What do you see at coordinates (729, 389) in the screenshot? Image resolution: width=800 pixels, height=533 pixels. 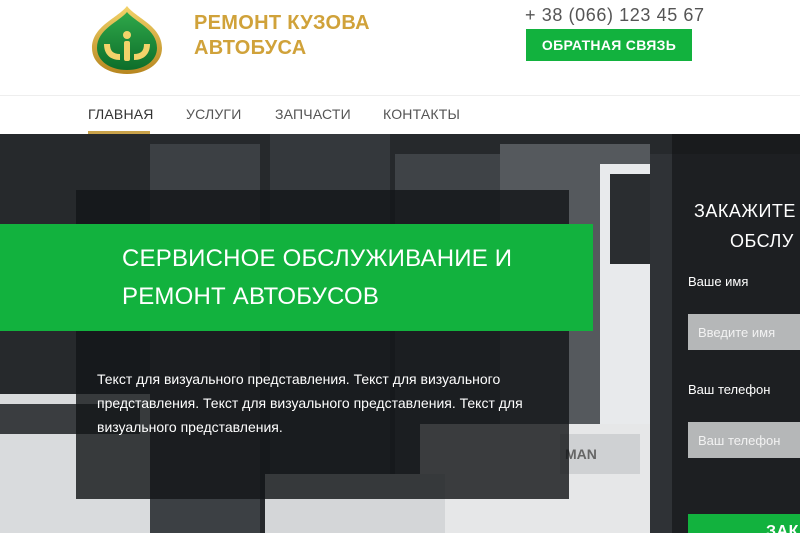 I see `phone-field-label: Ваш телефон` at bounding box center [729, 389].